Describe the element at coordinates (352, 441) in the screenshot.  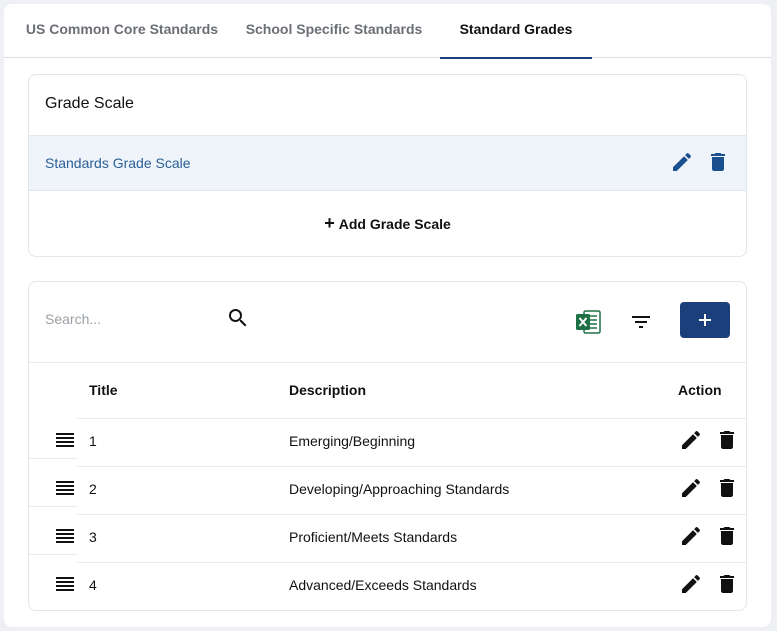
I see `row-description: Emerging/Beginning` at that location.